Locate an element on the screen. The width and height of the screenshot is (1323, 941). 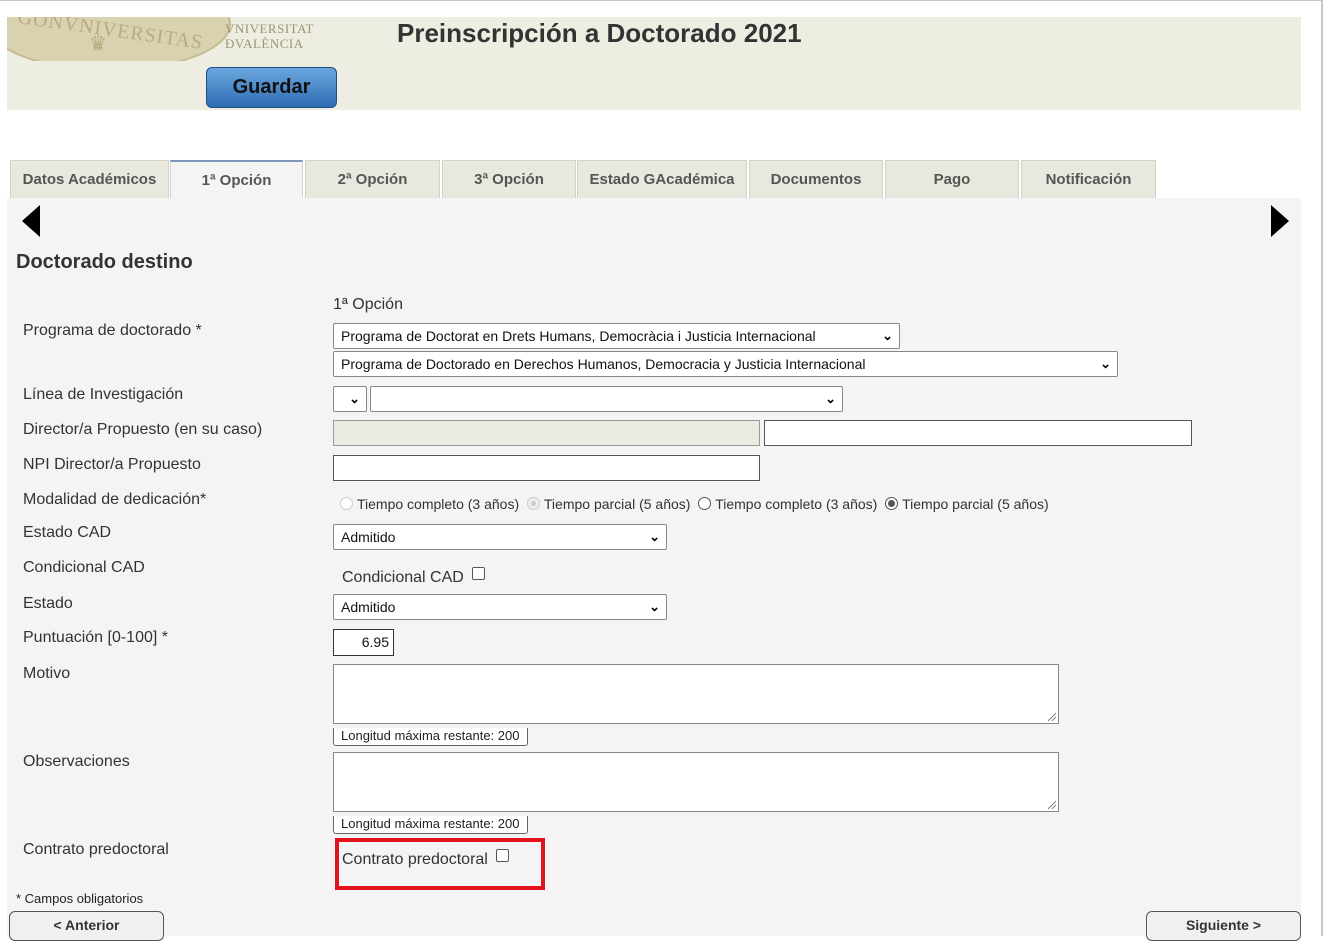
estado-cad-label: Estado CAD is located at coordinates (67, 532).